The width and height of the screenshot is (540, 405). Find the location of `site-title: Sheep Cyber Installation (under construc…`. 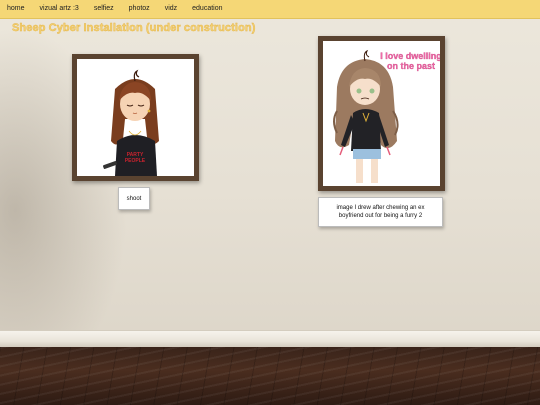

site-title: Sheep Cyber Installation (under construc… is located at coordinates (134, 28).